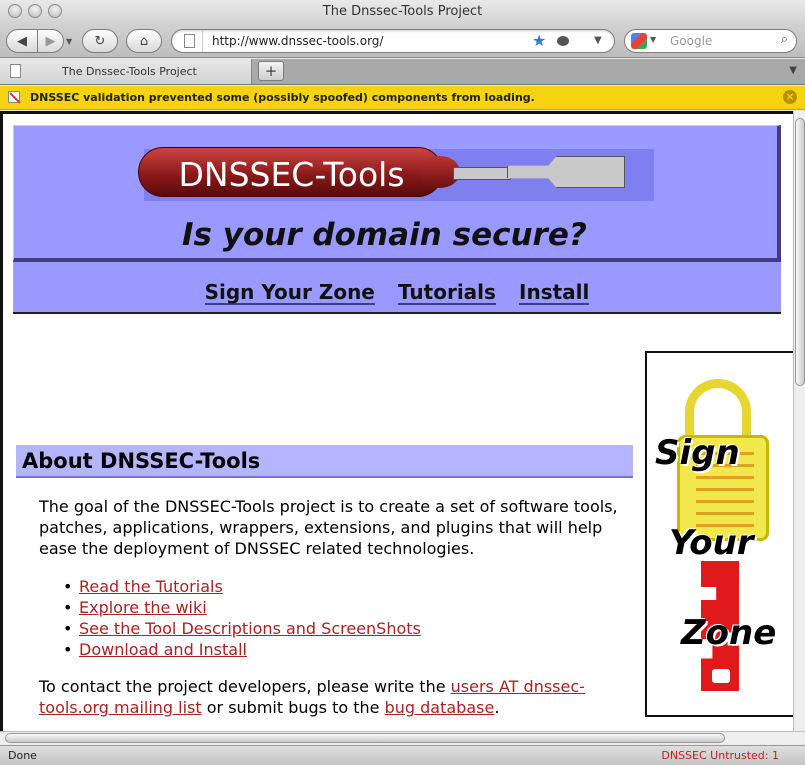 This screenshot has width=805, height=765. Describe the element at coordinates (697, 453) in the screenshot. I see `sign-word: Sign` at that location.